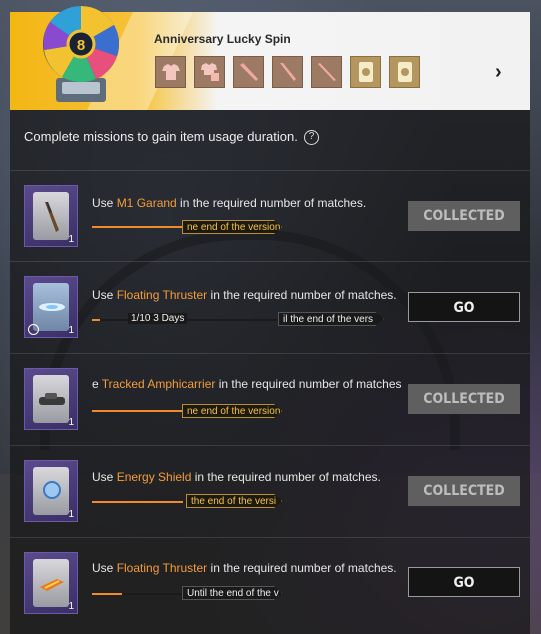  I want to click on vehicle-icon, so click(52, 399).